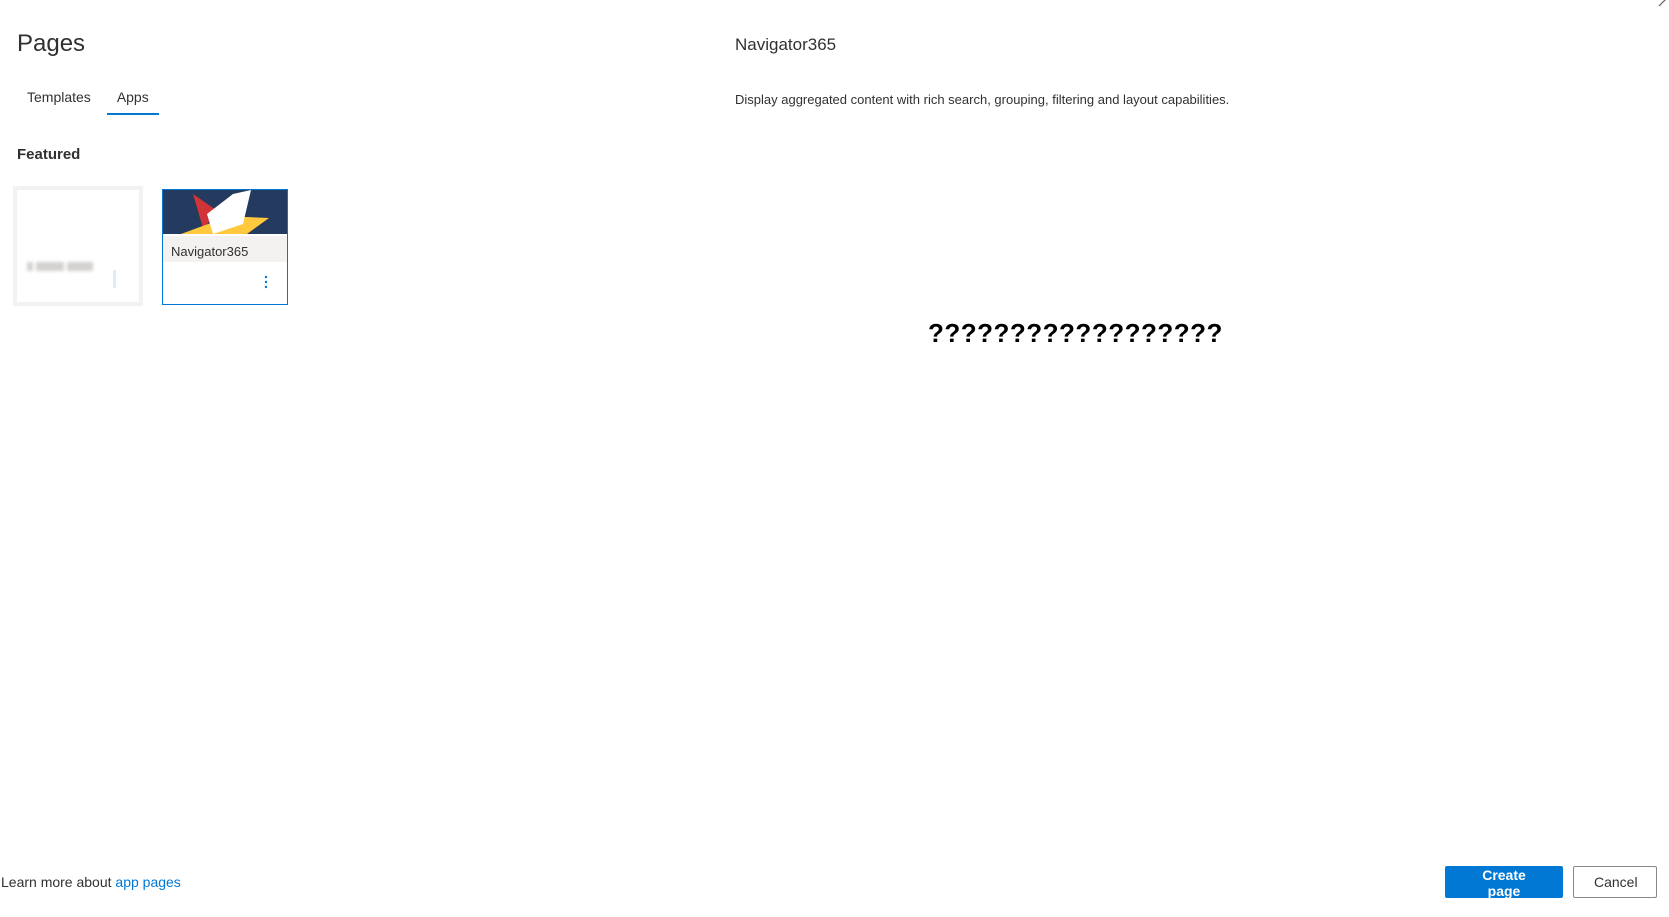 Image resolution: width=1669 pixels, height=917 pixels. Describe the element at coordinates (266, 282) in the screenshot. I see `more-options-icon` at that location.